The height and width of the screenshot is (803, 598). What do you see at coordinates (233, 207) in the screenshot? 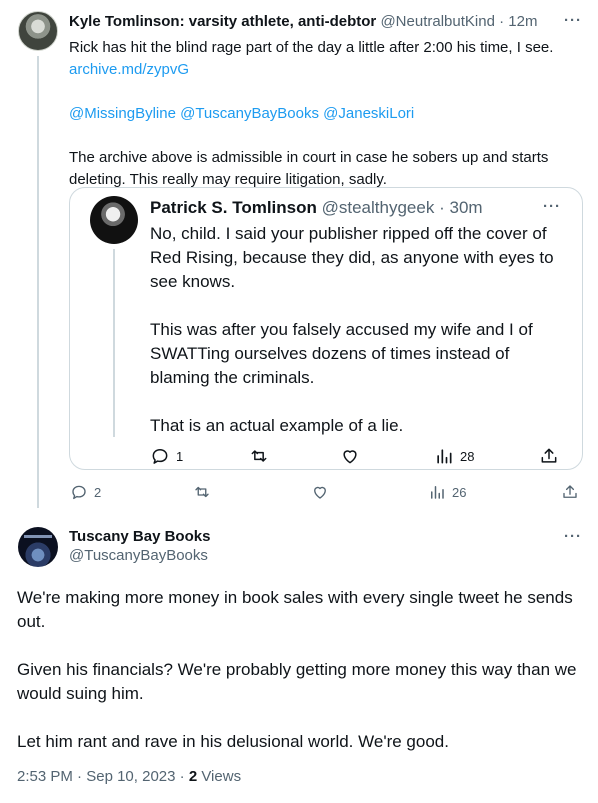
I see `quote-author-name: Patrick S. Tomlinson` at bounding box center [233, 207].